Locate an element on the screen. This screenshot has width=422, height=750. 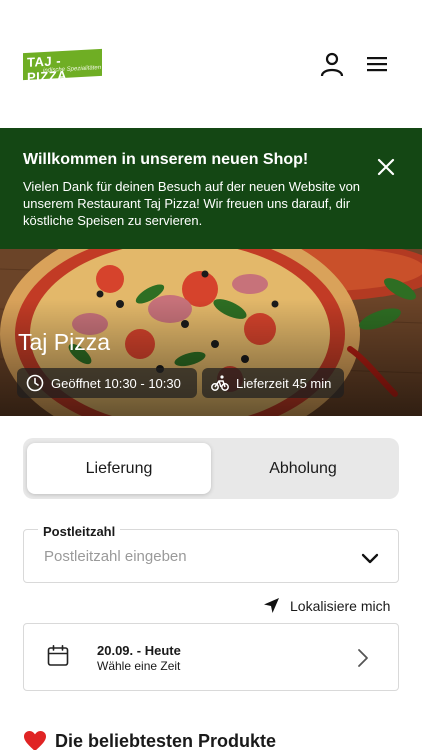
bicycle-icon is located at coordinates (220, 383).